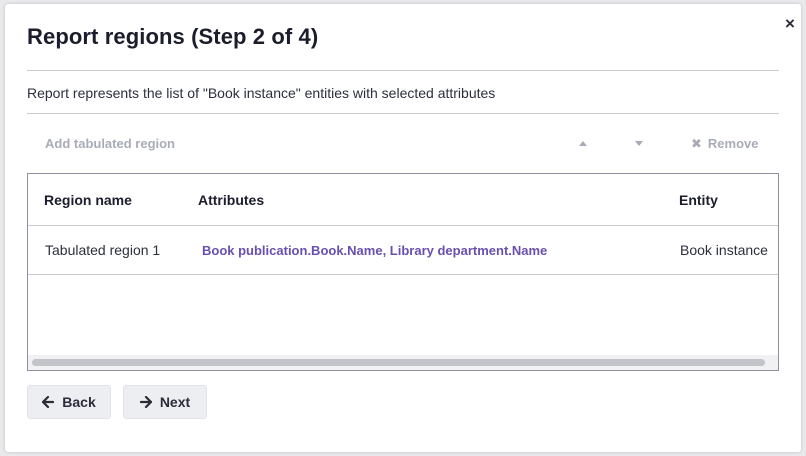 The width and height of the screenshot is (806, 456). What do you see at coordinates (696, 143) in the screenshot?
I see `remove-x-icon: ✖` at bounding box center [696, 143].